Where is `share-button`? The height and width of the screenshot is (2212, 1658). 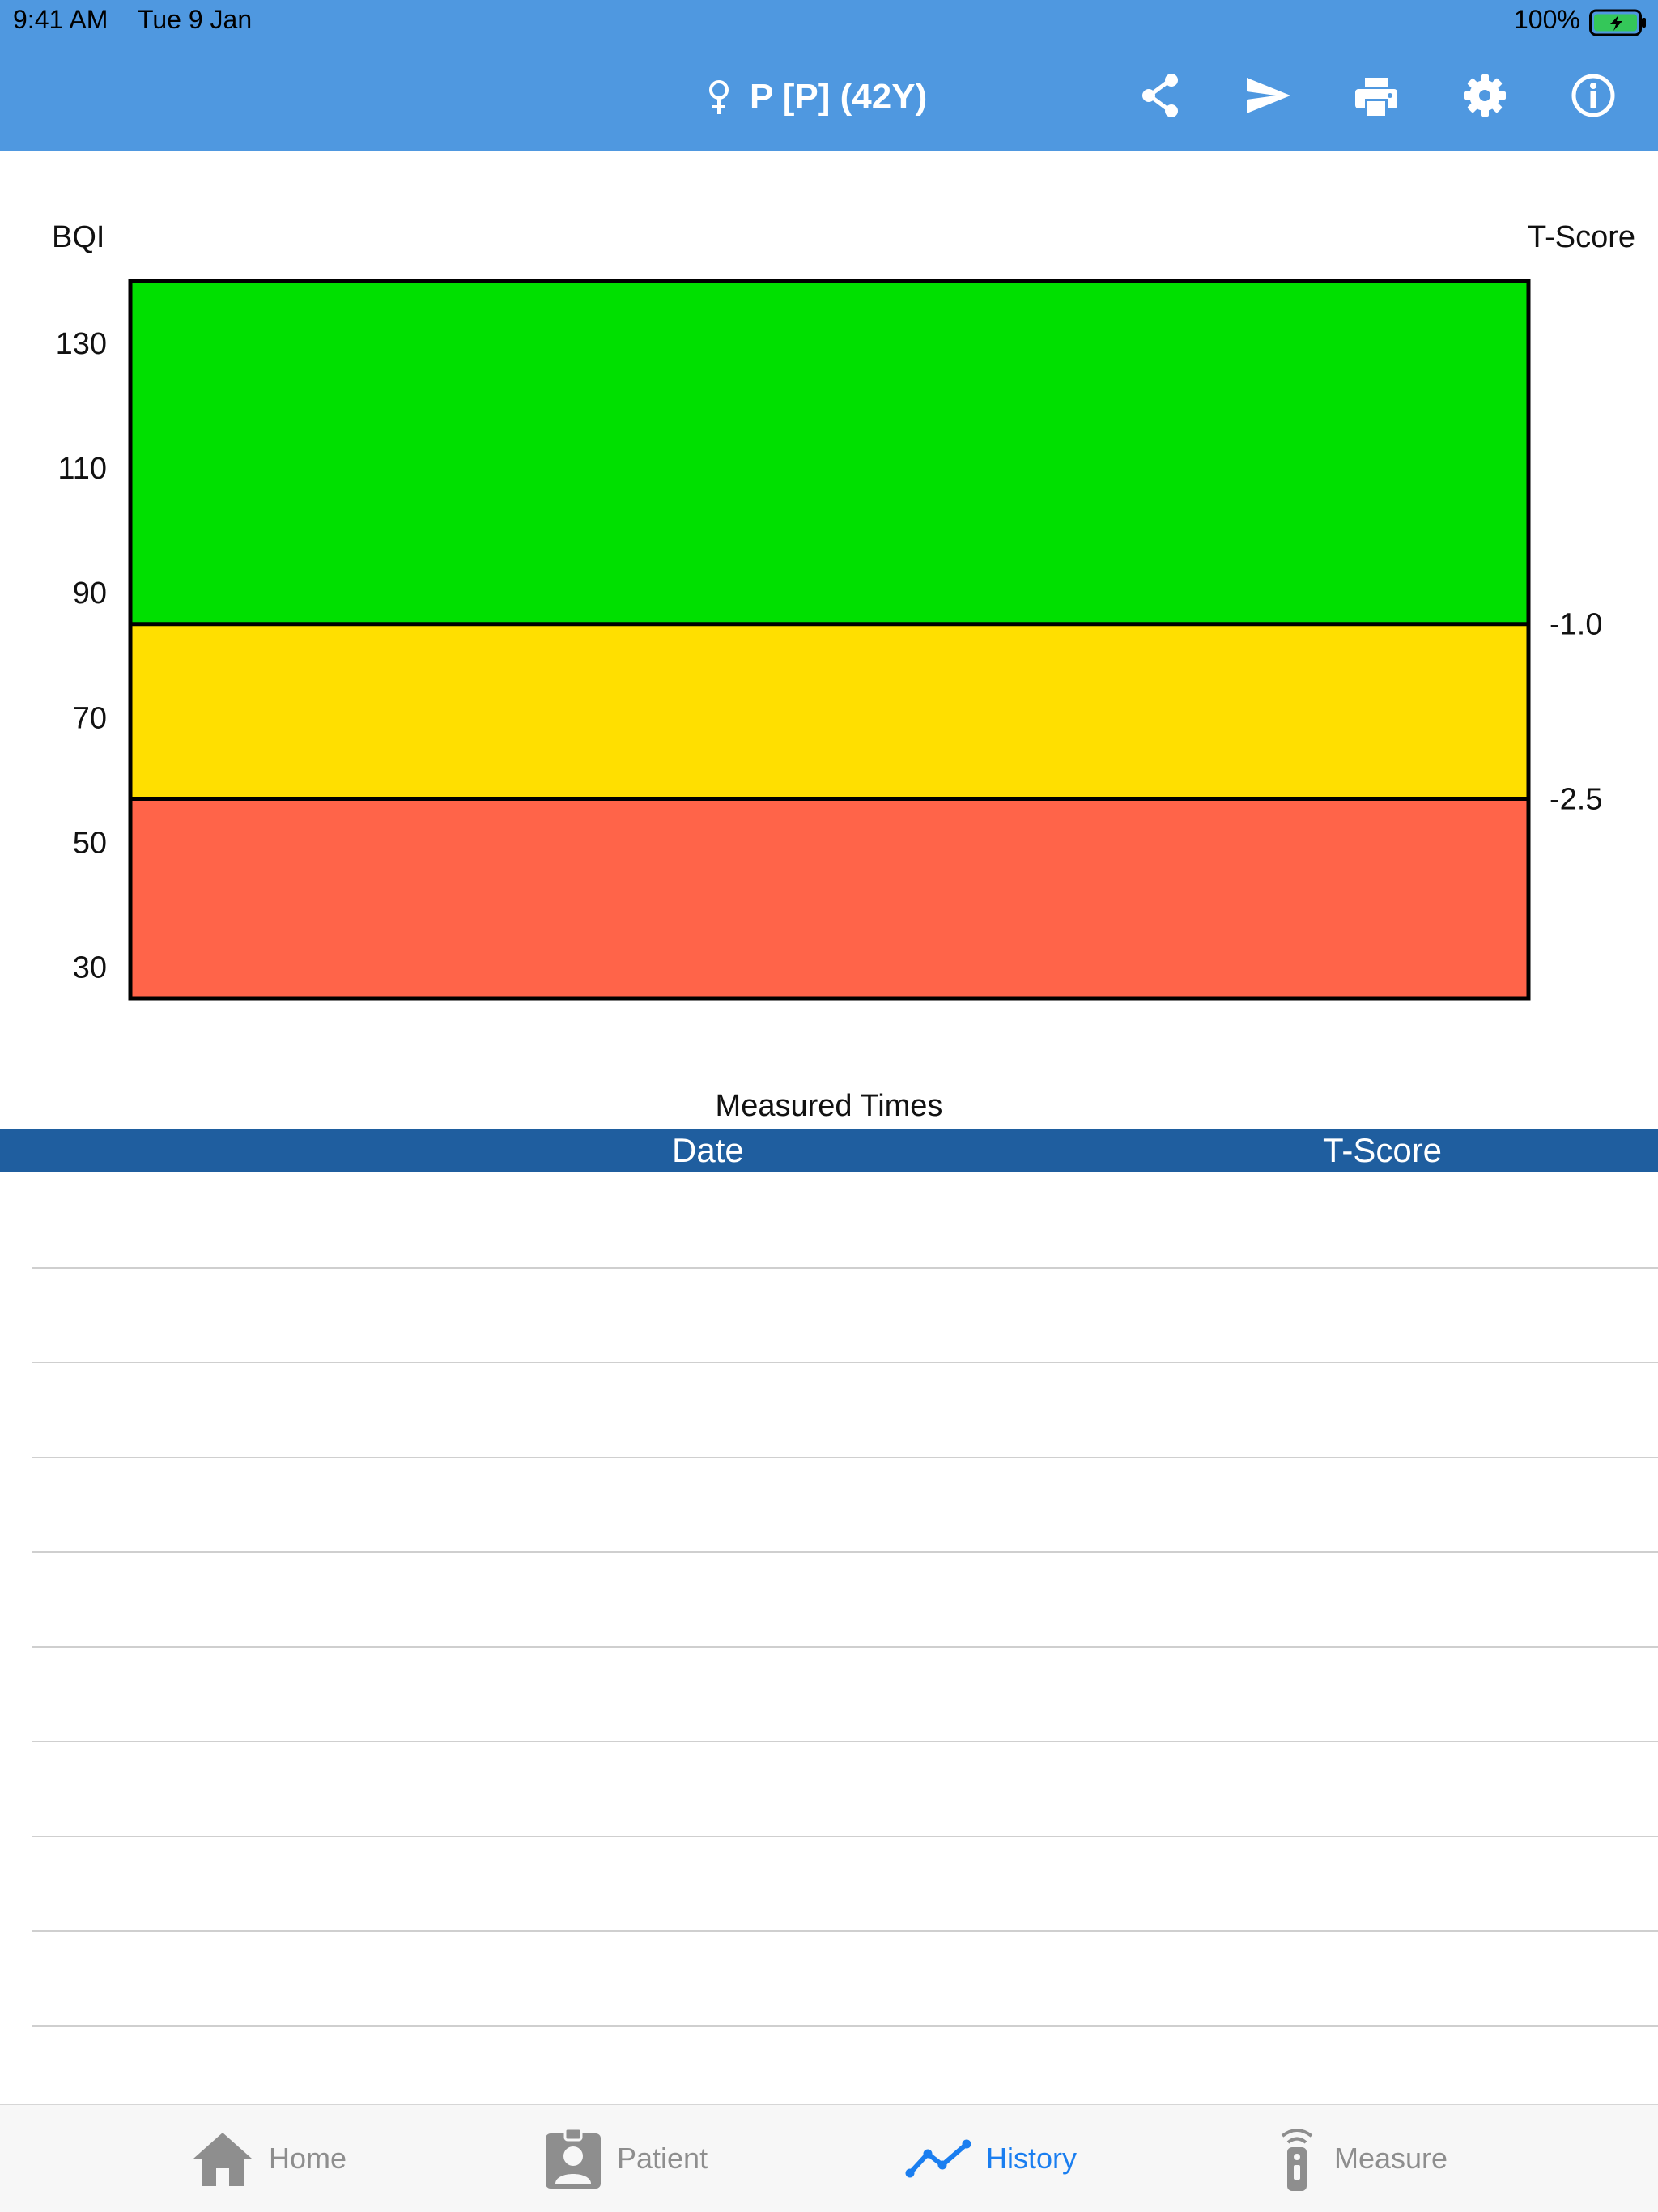
share-button is located at coordinates (1161, 96).